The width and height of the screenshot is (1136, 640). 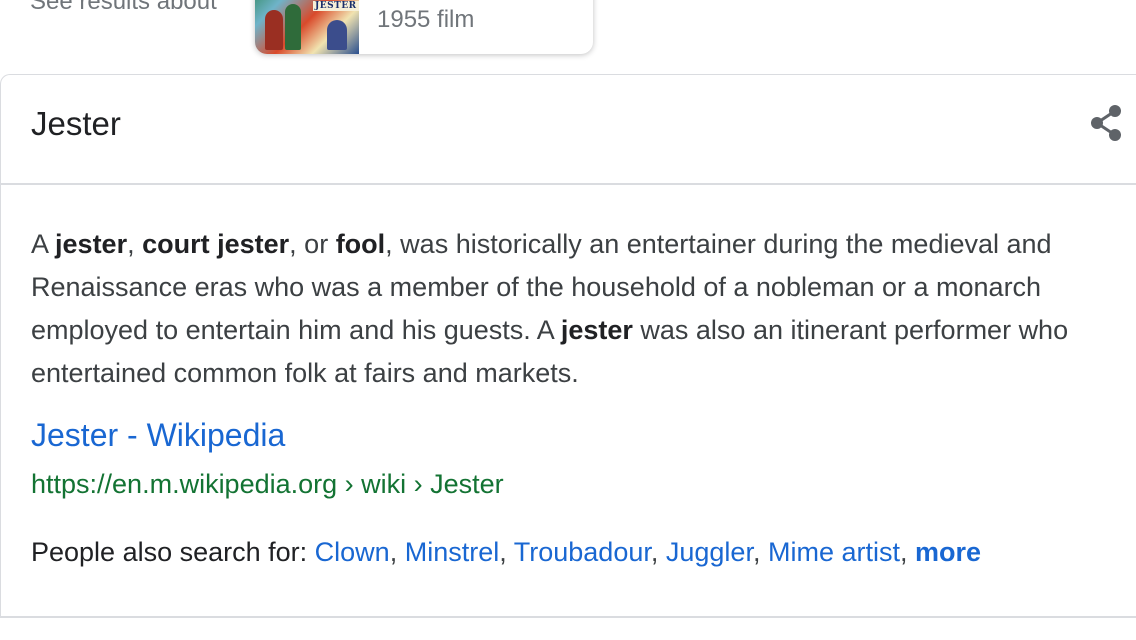 I want to click on related-link-mime-artist: Mime artist, so click(x=834, y=552).